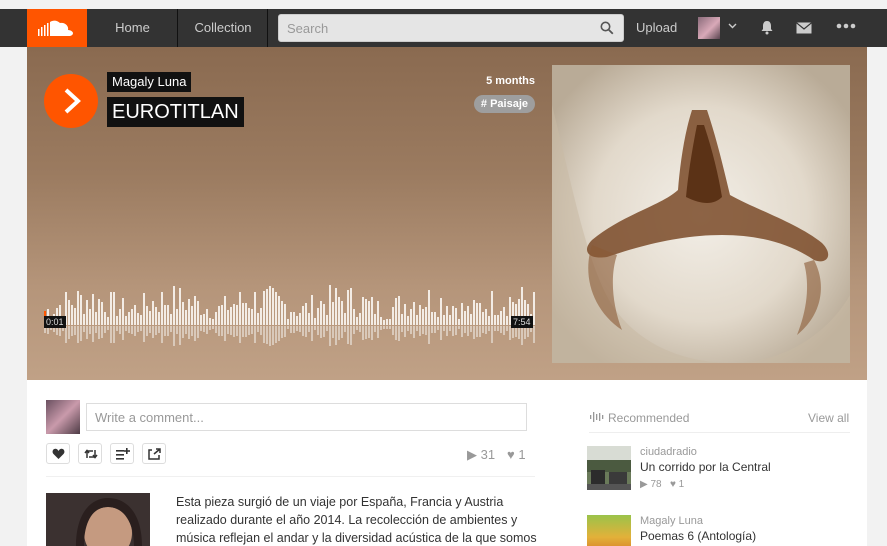 This screenshot has width=887, height=546. I want to click on like-button, so click(58, 453).